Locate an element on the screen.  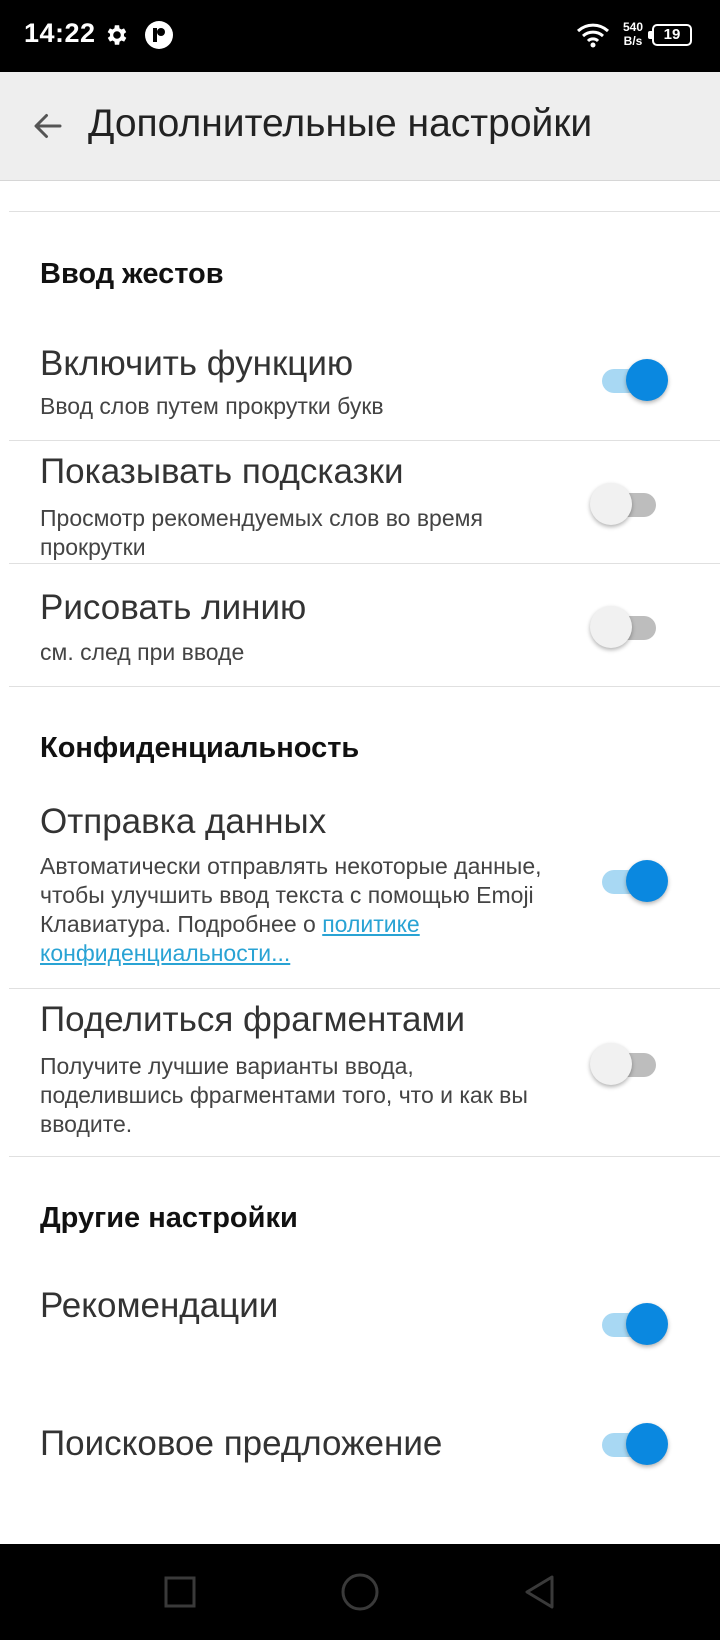
back-nav-button is located at coordinates (540, 1592).